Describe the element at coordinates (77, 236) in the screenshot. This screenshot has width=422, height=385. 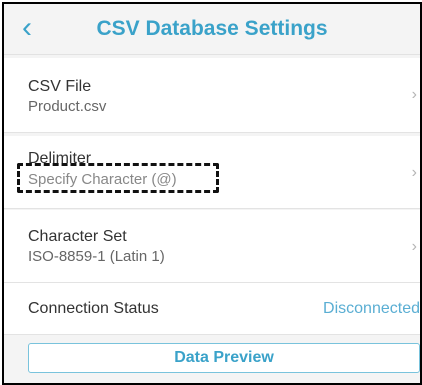
I see `character-set-label: Character Set` at that location.